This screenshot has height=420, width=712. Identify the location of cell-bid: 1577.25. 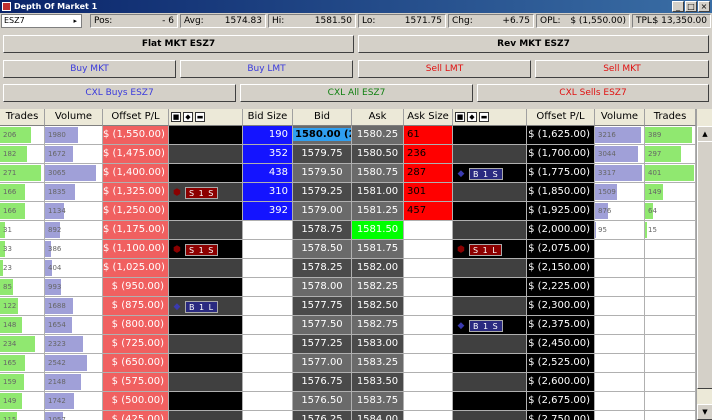
(322, 344).